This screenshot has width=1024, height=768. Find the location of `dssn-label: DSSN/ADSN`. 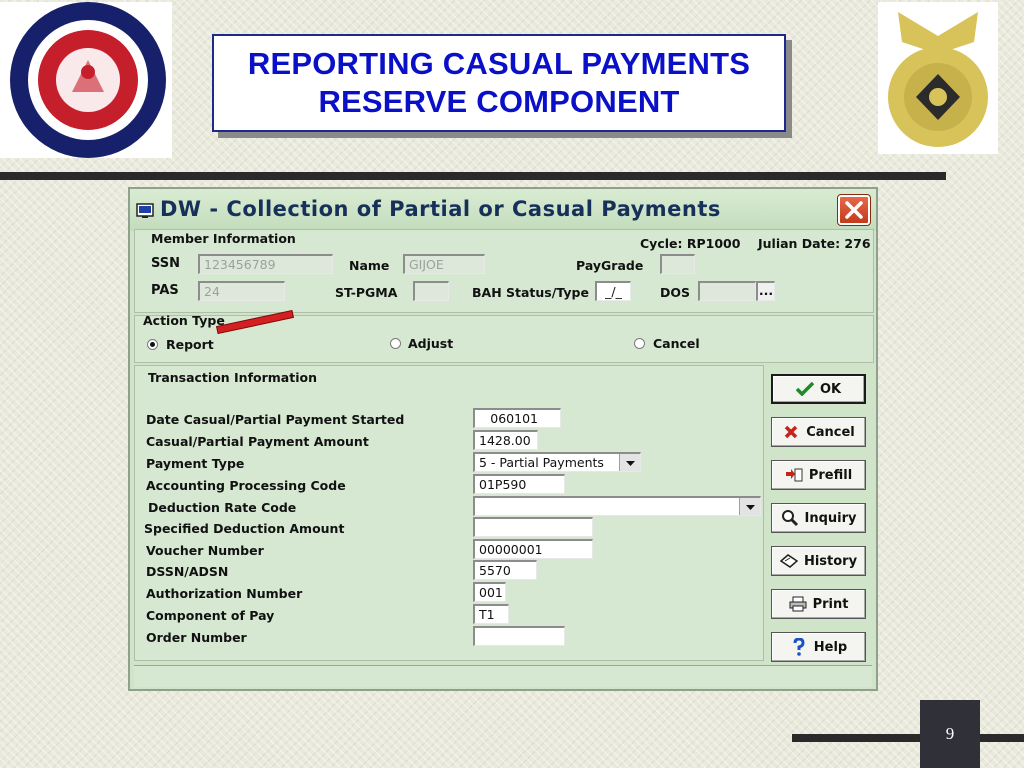

dssn-label: DSSN/ADSN is located at coordinates (187, 571).